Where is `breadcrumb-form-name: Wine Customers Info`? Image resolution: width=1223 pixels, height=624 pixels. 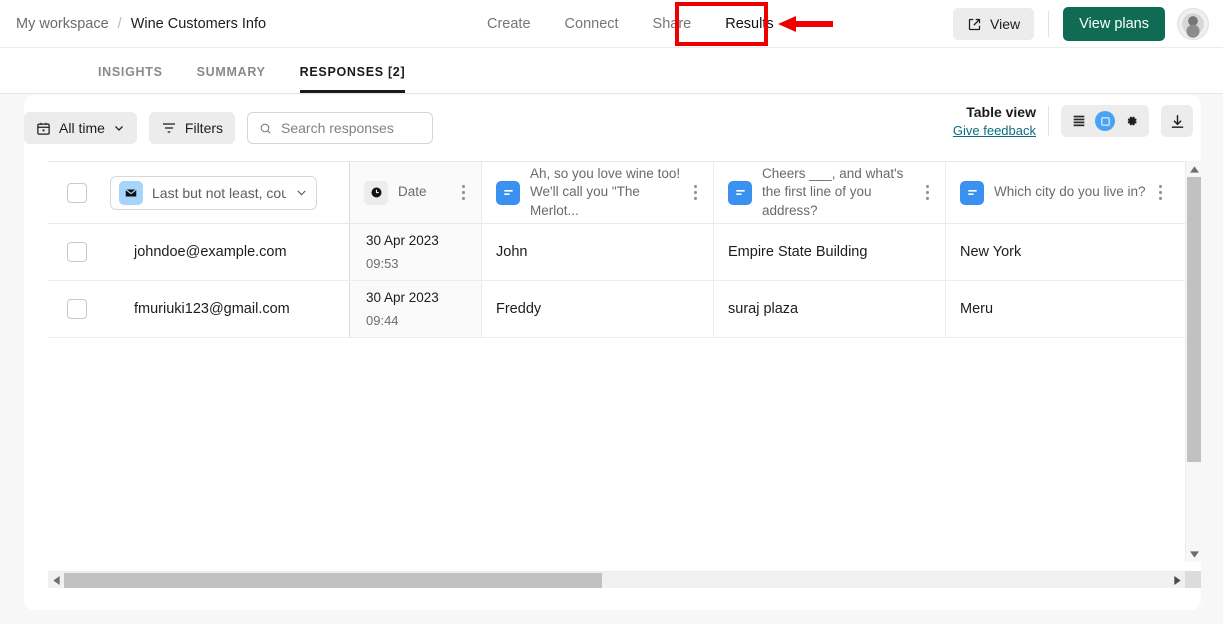 breadcrumb-form-name: Wine Customers Info is located at coordinates (198, 24).